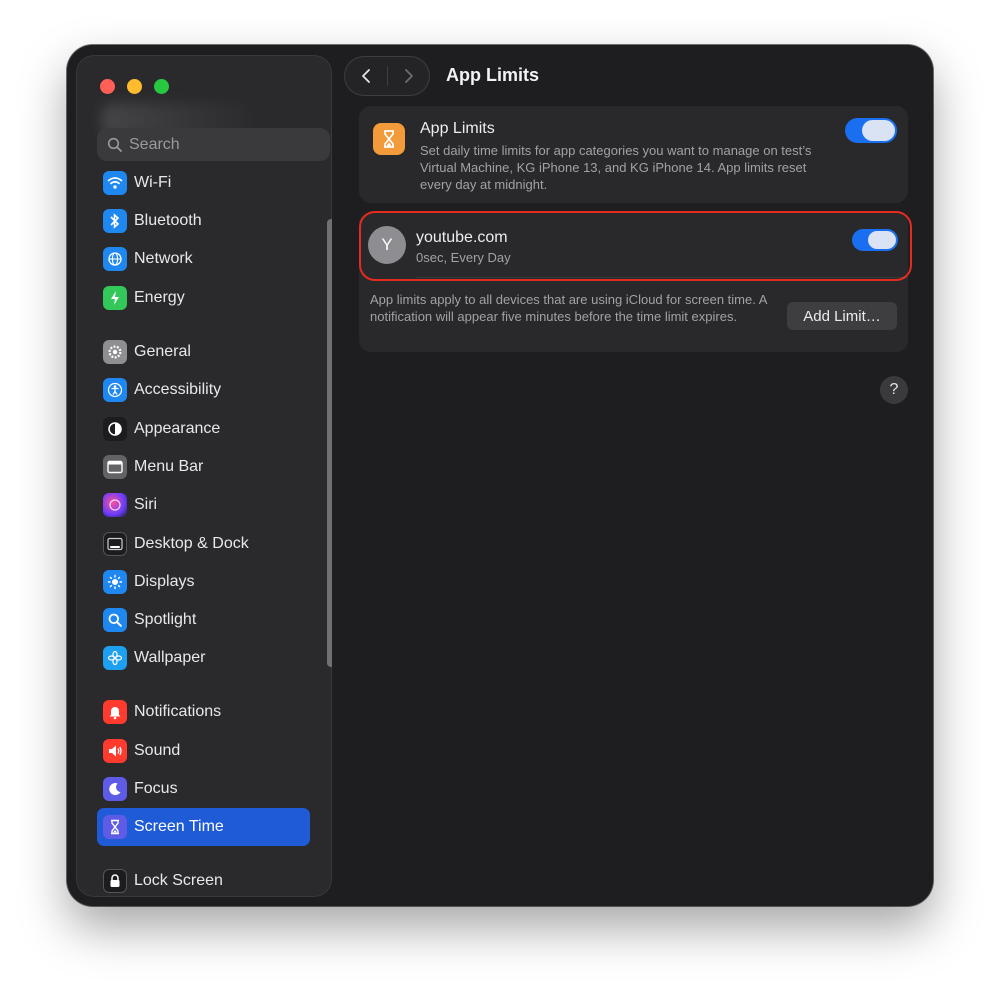  What do you see at coordinates (161, 86) in the screenshot?
I see `zoom-window-button` at bounding box center [161, 86].